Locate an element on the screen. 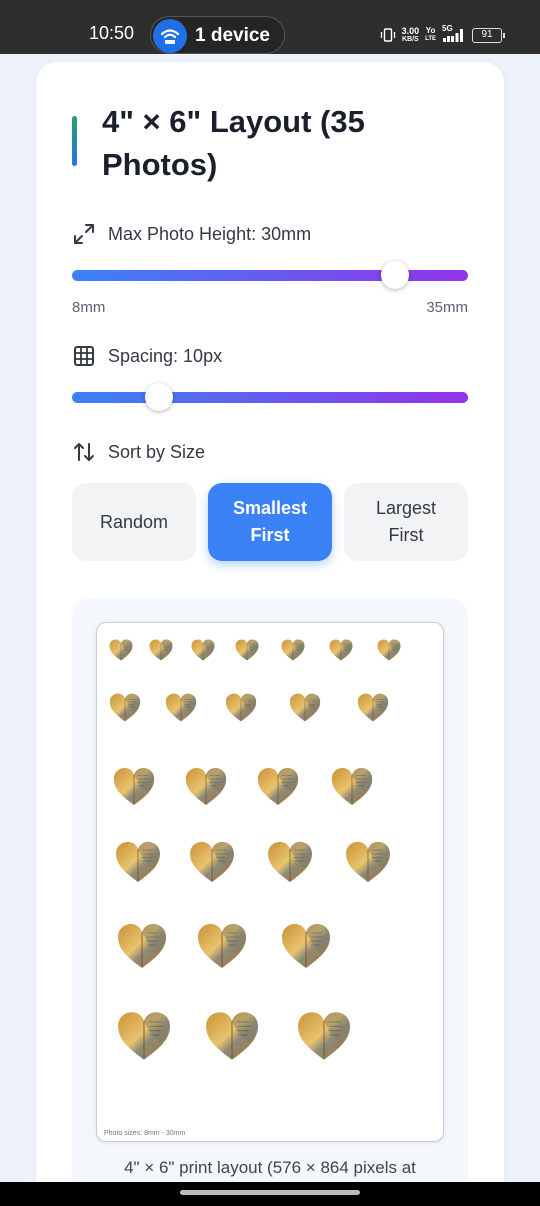 This screenshot has width=540, height=1206. sort-largest-first-button: Largest First is located at coordinates (406, 522).